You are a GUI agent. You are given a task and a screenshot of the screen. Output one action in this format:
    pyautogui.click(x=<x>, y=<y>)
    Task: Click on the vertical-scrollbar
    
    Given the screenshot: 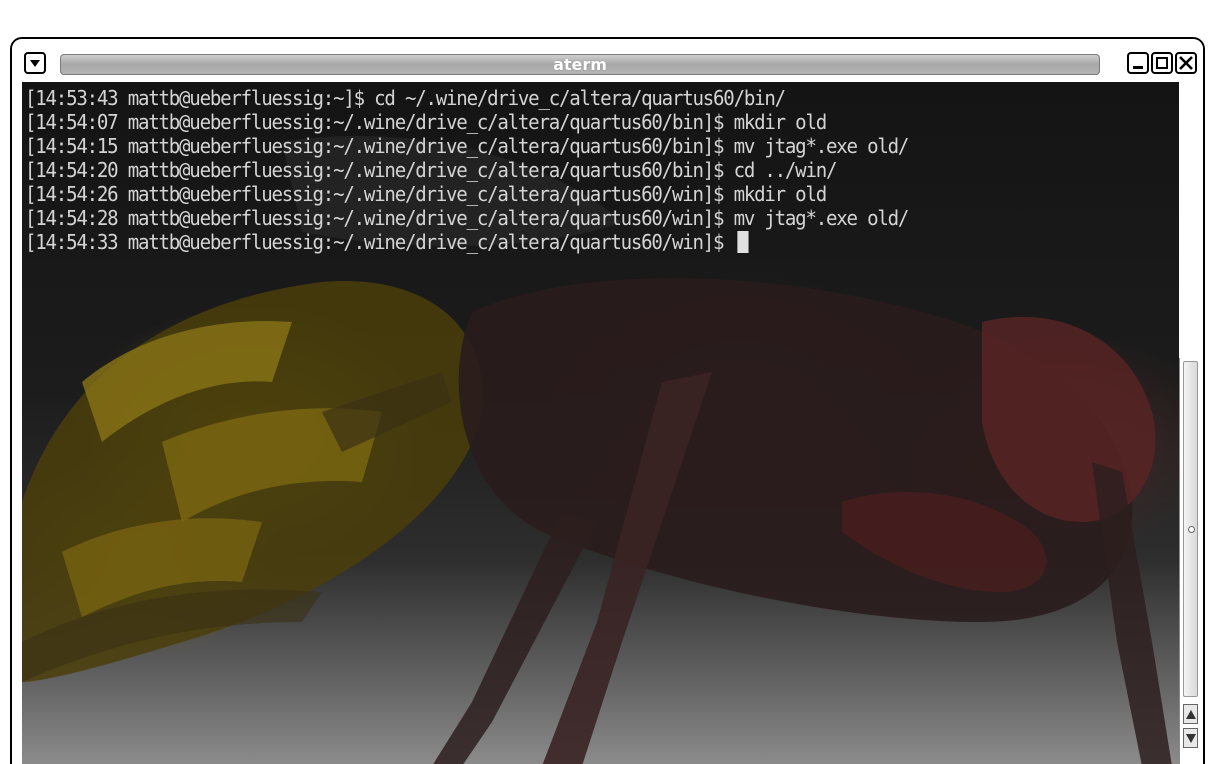 What is the action you would take?
    pyautogui.click(x=1190, y=561)
    